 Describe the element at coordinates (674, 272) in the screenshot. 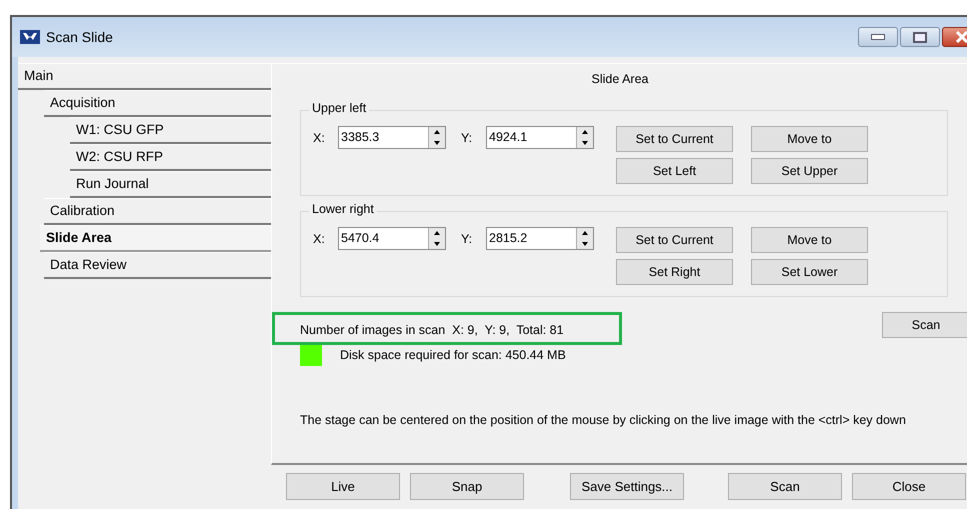

I see `action-button: Set Right` at that location.